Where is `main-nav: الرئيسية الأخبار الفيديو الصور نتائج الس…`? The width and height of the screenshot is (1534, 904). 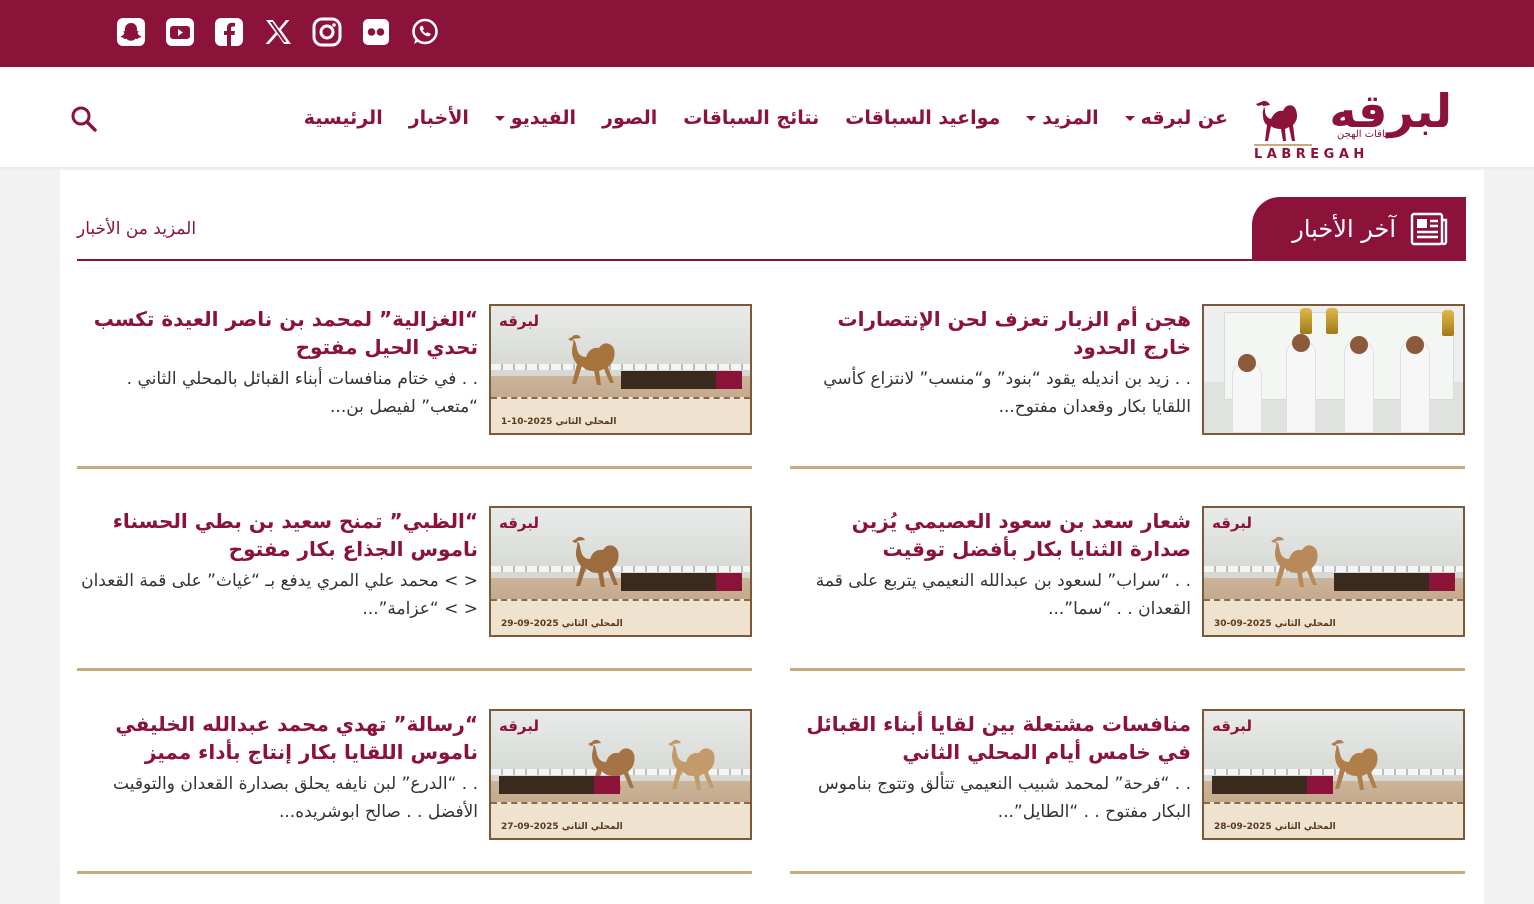
main-nav: الرئيسية الأخبار الفيديو الصور نتائج الس… is located at coordinates (766, 118).